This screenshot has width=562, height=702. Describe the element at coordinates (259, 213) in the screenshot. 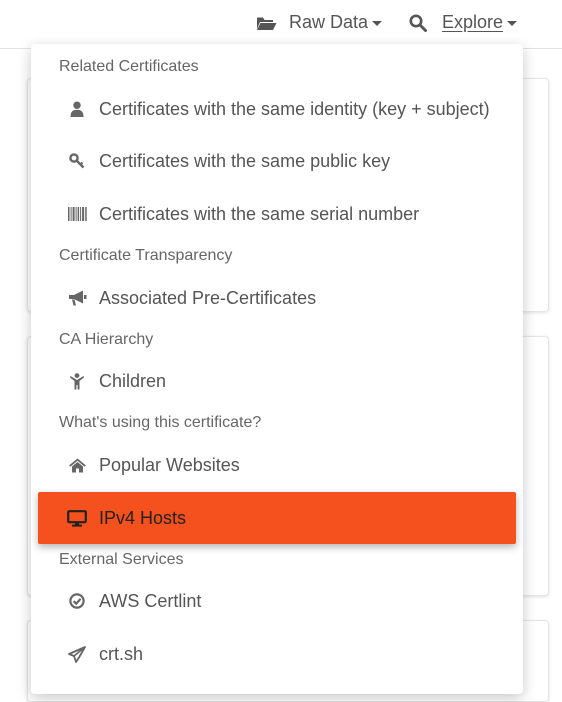

I see `menu-item-label: Certificates with the same serial number` at that location.